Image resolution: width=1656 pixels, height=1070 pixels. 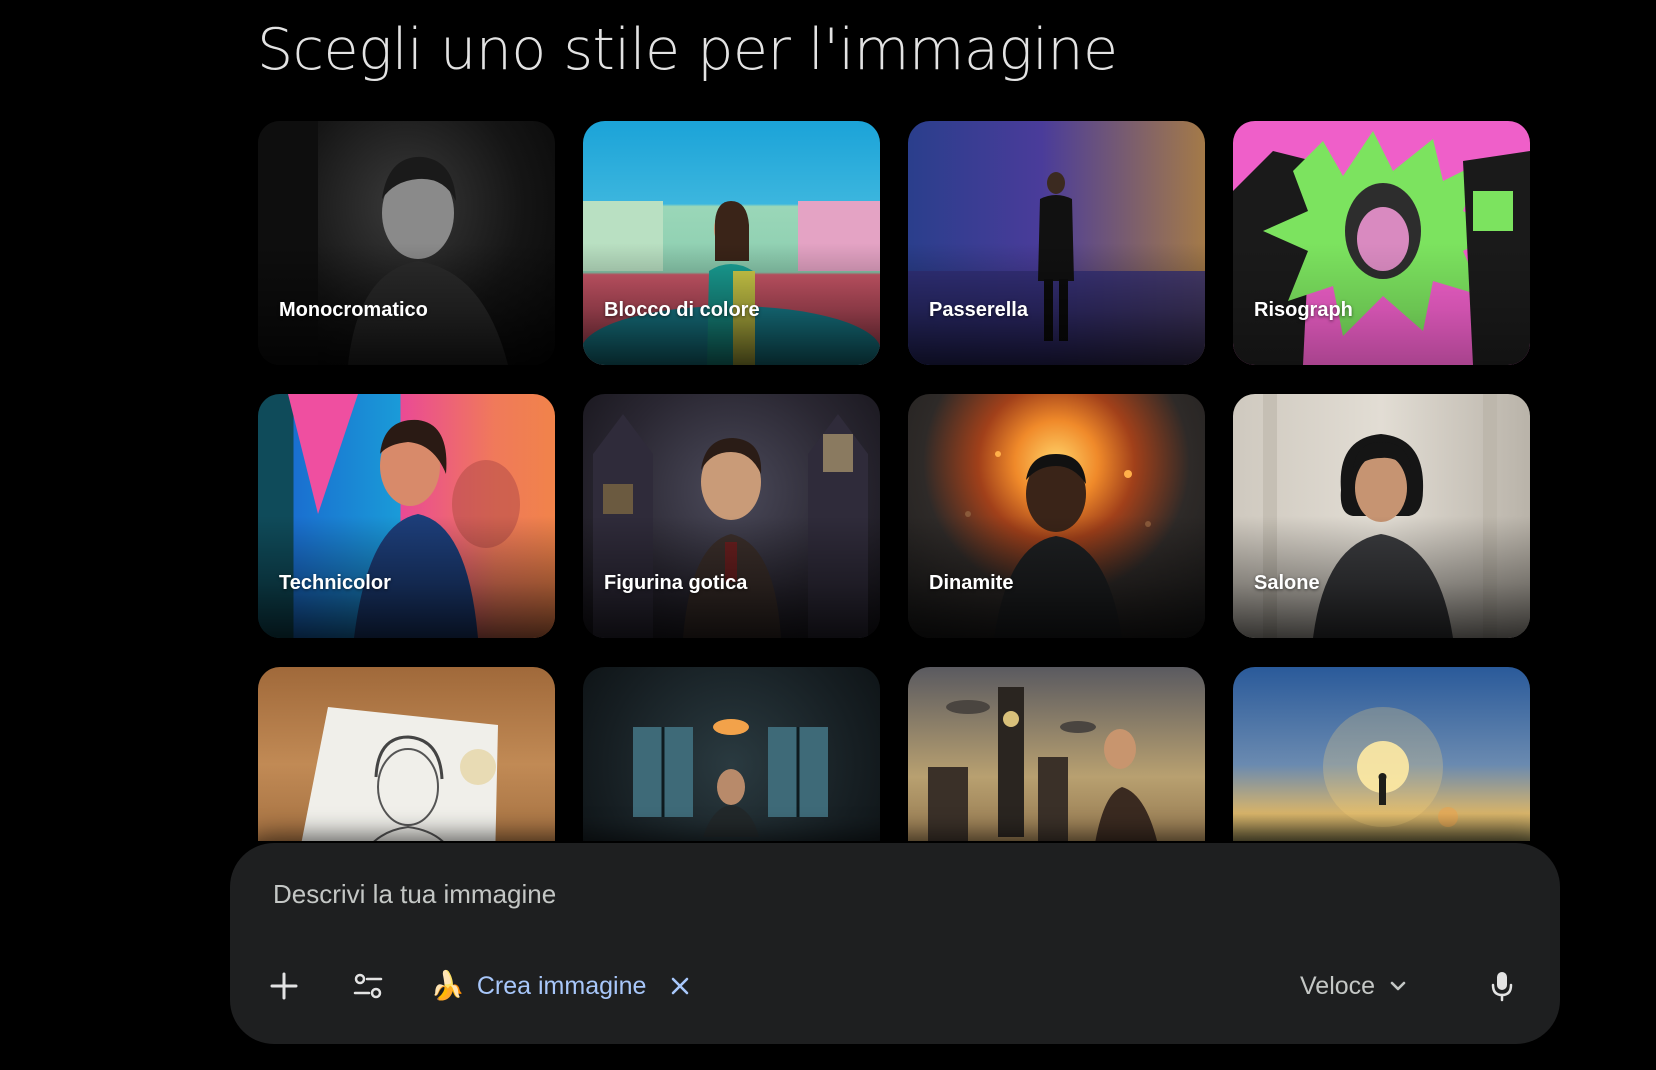 What do you see at coordinates (399, 774) in the screenshot?
I see `pencil-sketch` at bounding box center [399, 774].